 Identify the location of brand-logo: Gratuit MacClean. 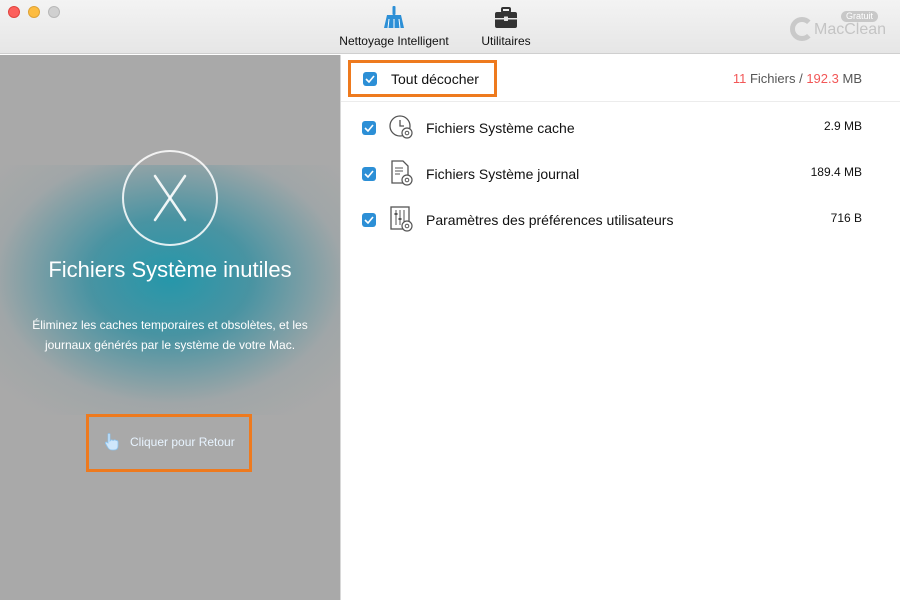
(840, 28).